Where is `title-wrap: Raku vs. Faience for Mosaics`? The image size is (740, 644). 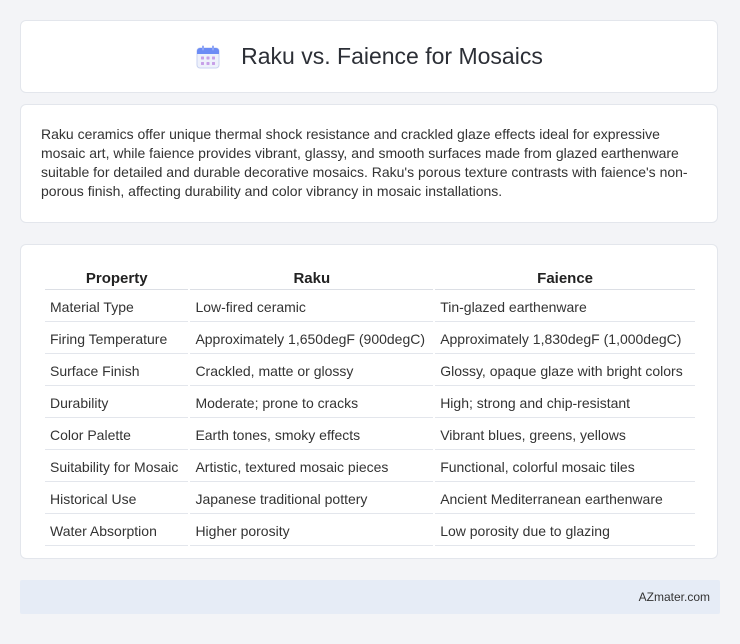
title-wrap: Raku vs. Faience for Mosaics is located at coordinates (369, 56).